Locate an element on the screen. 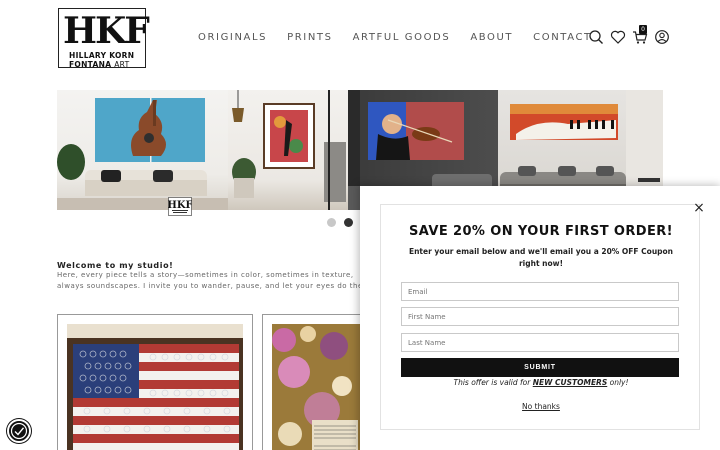  accessibility-button is located at coordinates (19, 431).